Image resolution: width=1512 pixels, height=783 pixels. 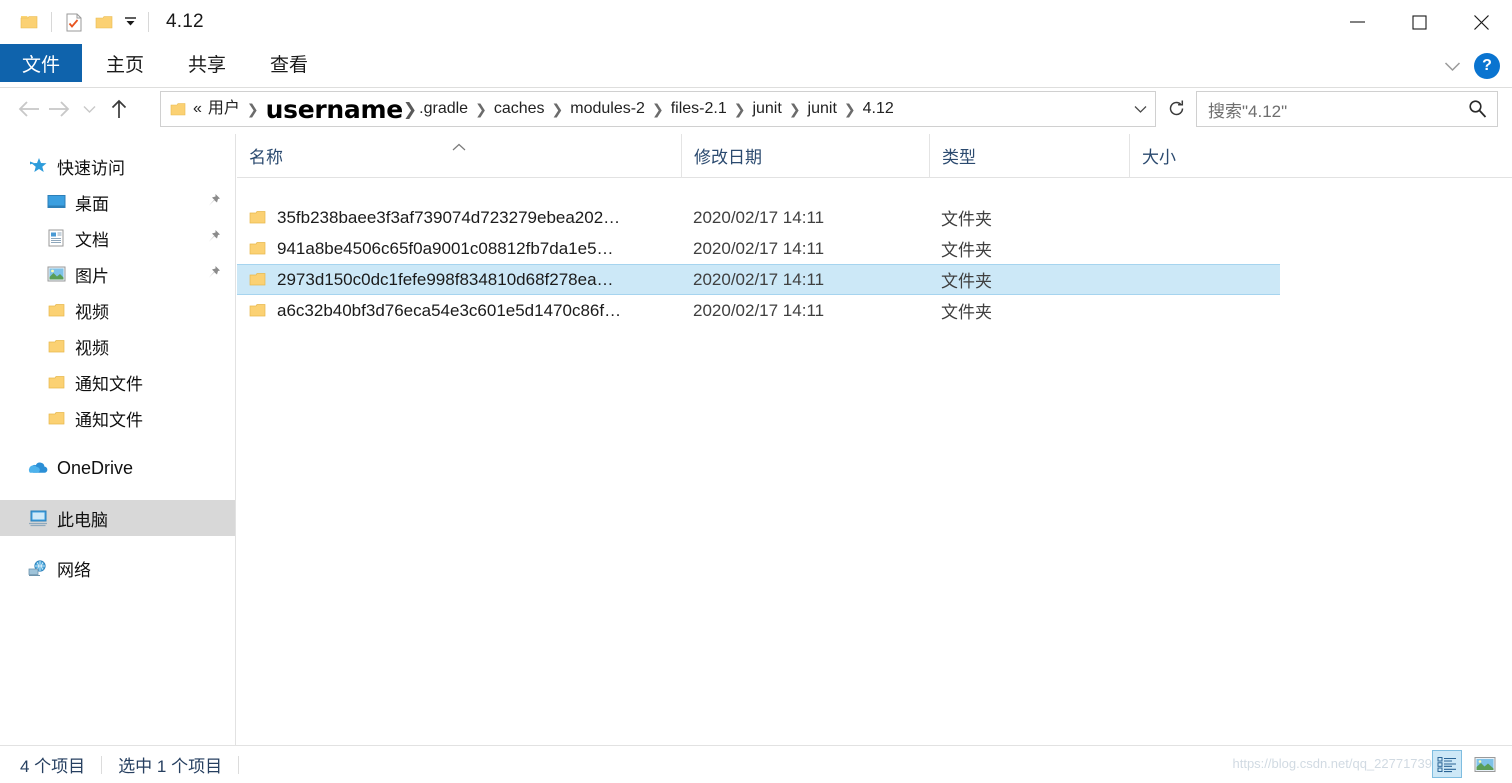 What do you see at coordinates (289, 63) in the screenshot?
I see `tab-view: 查看` at bounding box center [289, 63].